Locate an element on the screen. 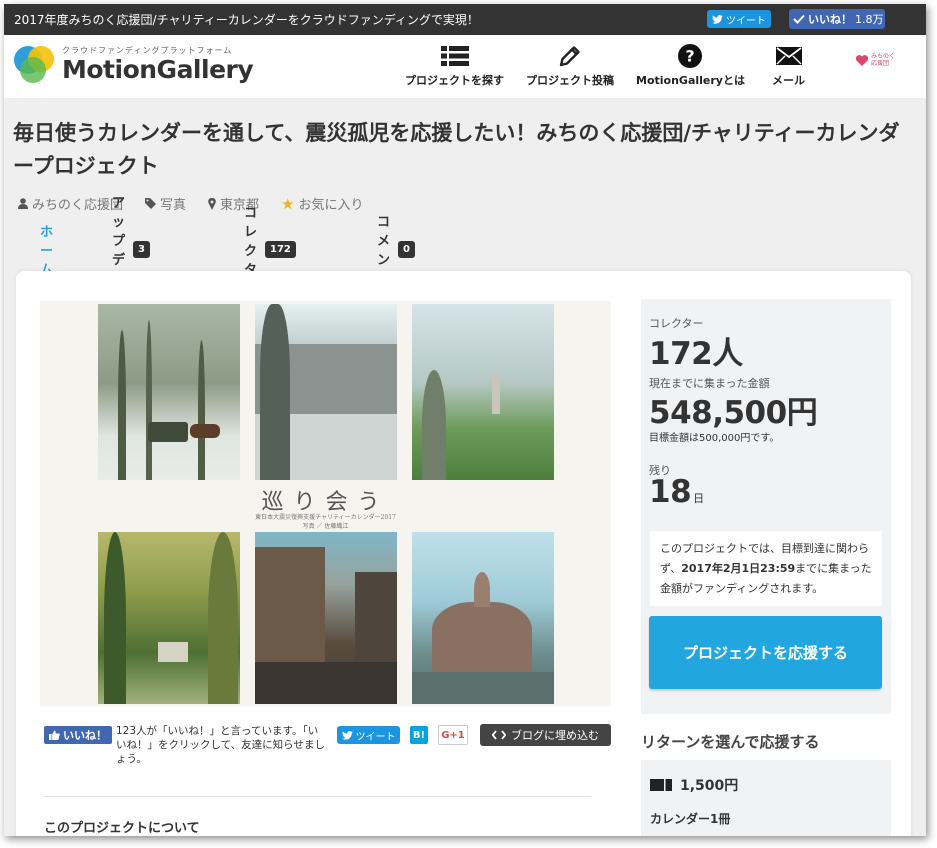  nav-post-project: プロジェクト投稿 is located at coordinates (570, 65).